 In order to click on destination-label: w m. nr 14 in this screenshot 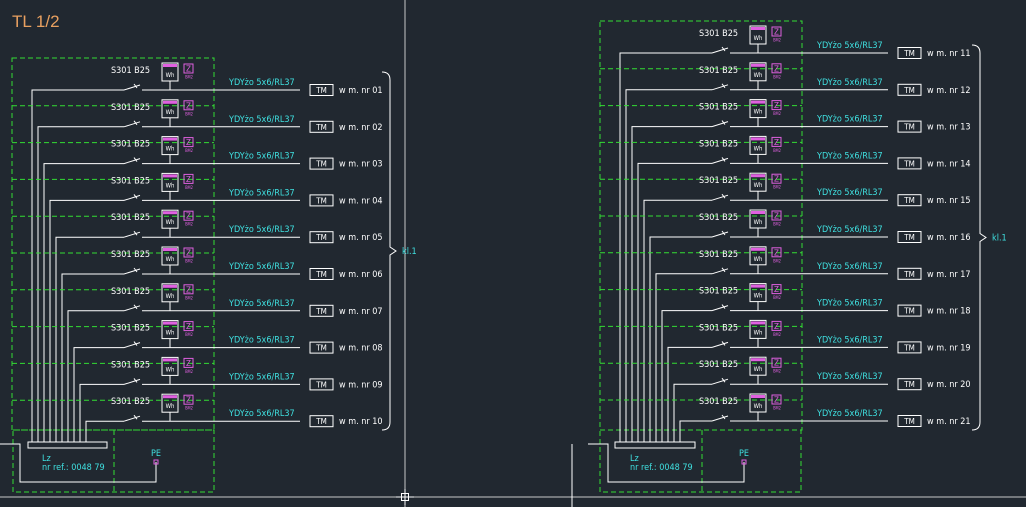, I will do `click(949, 164)`.